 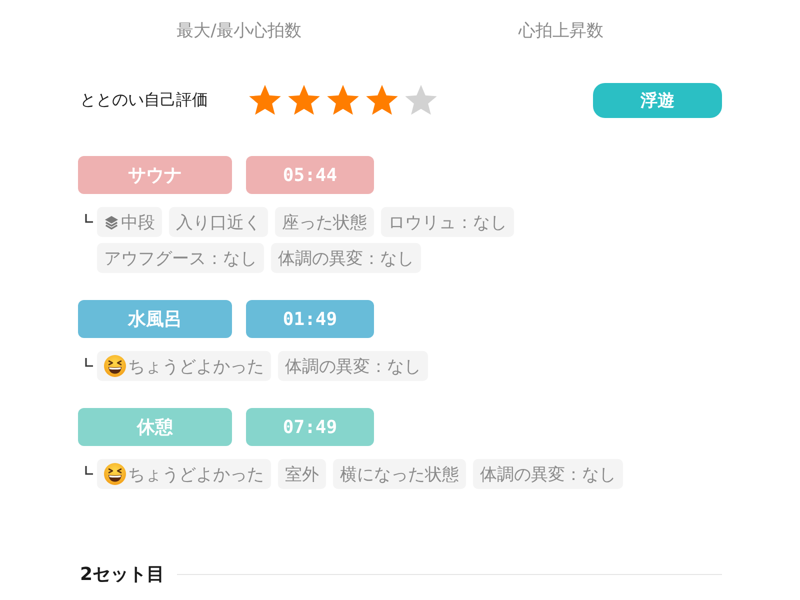 What do you see at coordinates (239, 31) in the screenshot?
I see `stat-label: 最大/最小心拍数` at bounding box center [239, 31].